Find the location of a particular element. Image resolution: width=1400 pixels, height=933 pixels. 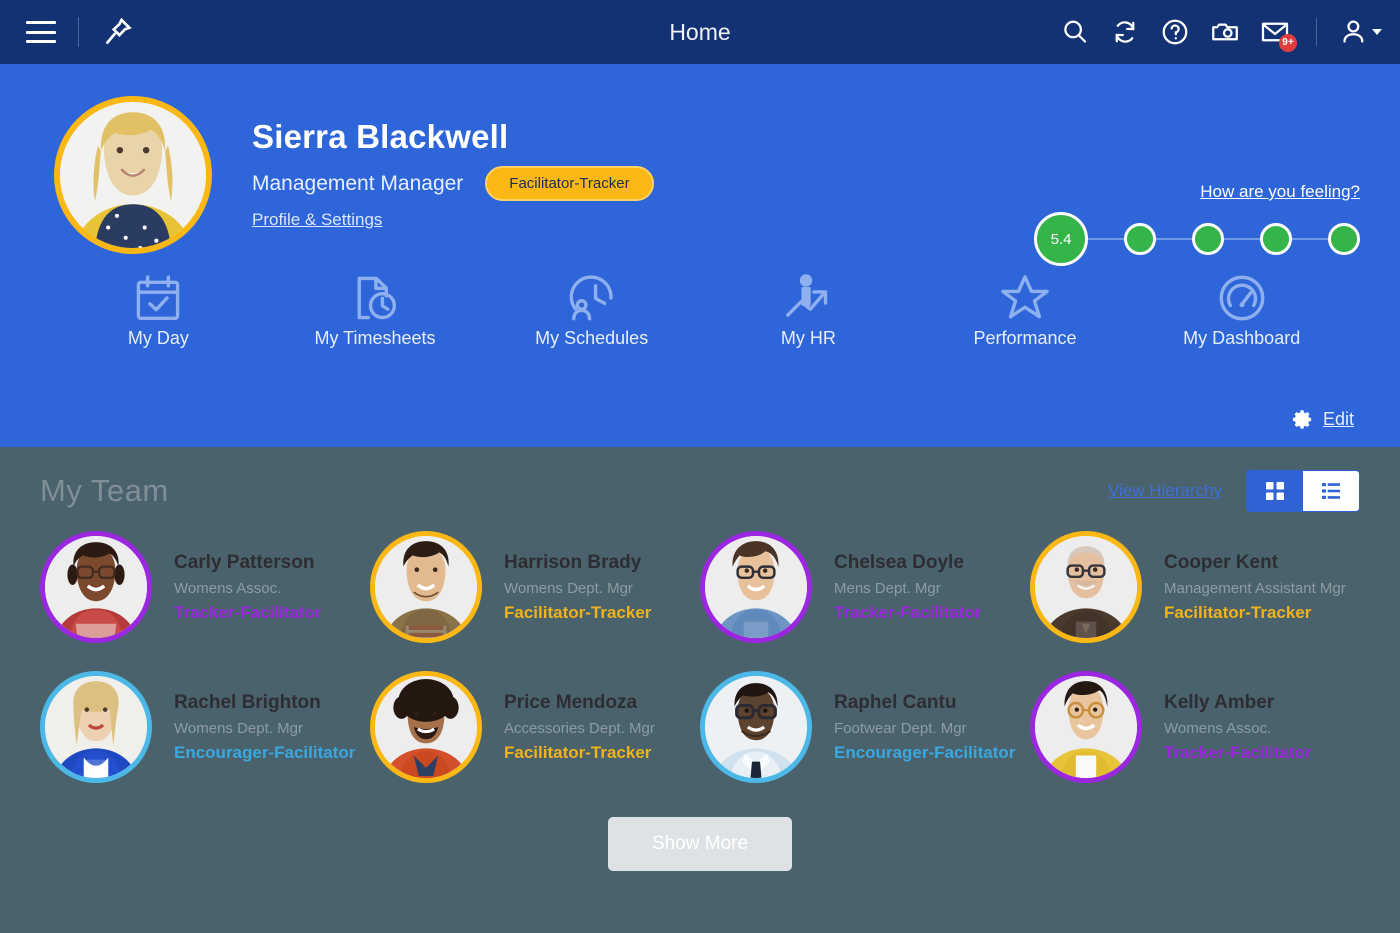

search-icon is located at coordinates (1075, 32).